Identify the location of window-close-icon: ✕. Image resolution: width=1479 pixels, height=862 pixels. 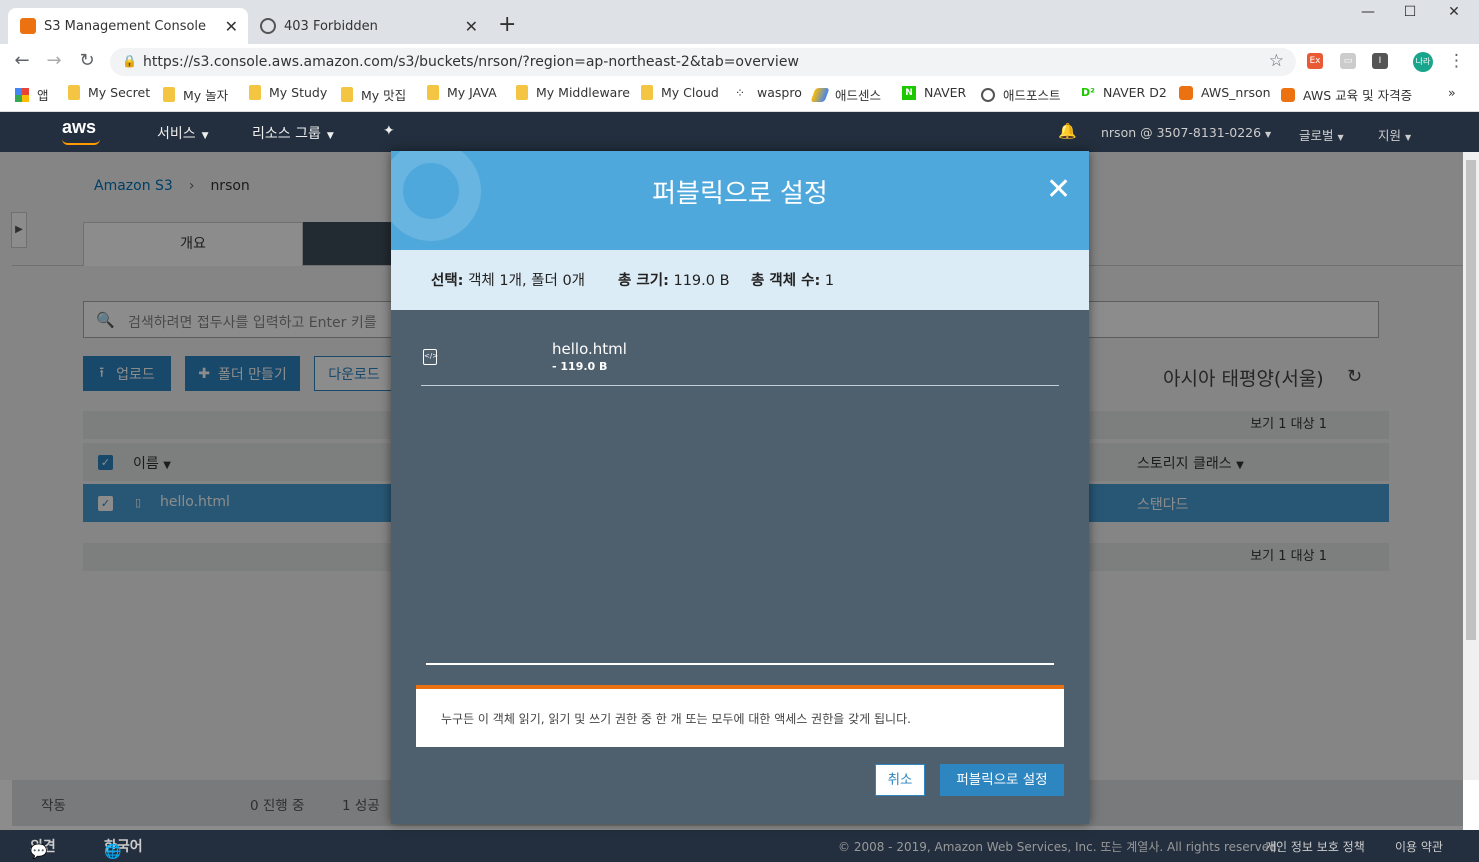
(1454, 12).